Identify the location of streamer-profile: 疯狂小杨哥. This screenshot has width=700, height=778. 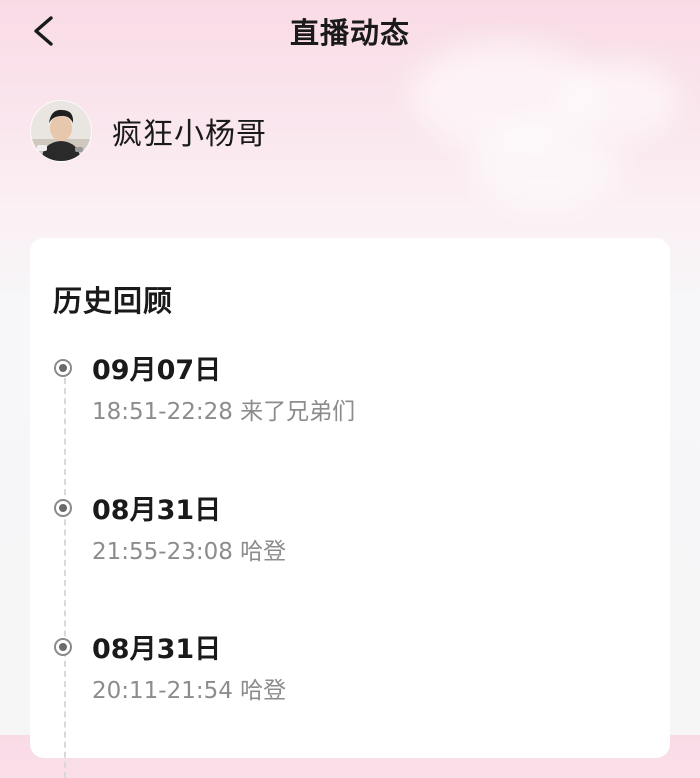
(148, 131).